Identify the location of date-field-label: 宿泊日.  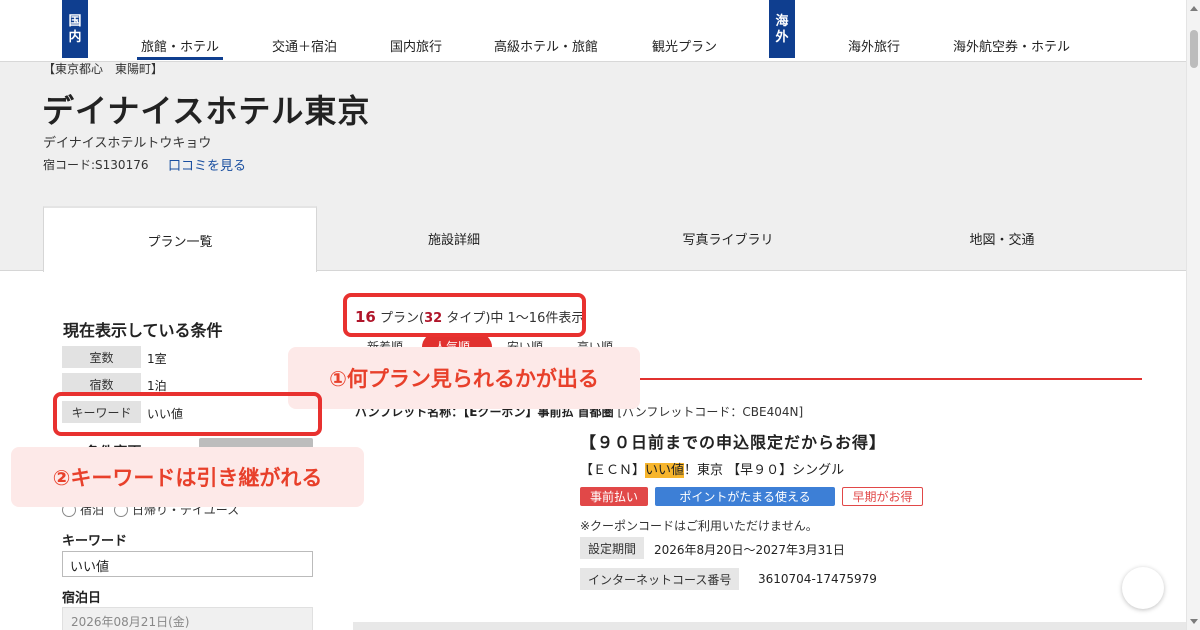
(82, 598).